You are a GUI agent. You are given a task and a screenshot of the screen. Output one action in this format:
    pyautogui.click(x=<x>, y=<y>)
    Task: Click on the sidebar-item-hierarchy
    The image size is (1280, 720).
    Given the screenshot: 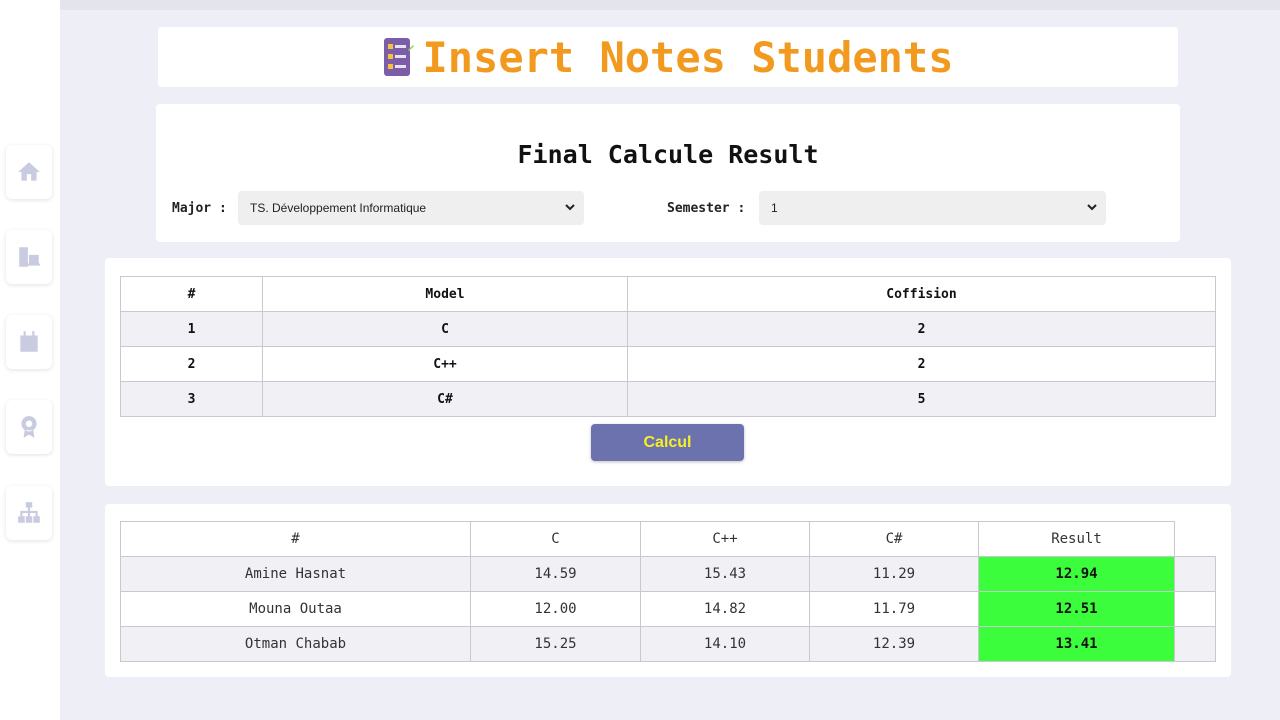 What is the action you would take?
    pyautogui.click(x=29, y=513)
    